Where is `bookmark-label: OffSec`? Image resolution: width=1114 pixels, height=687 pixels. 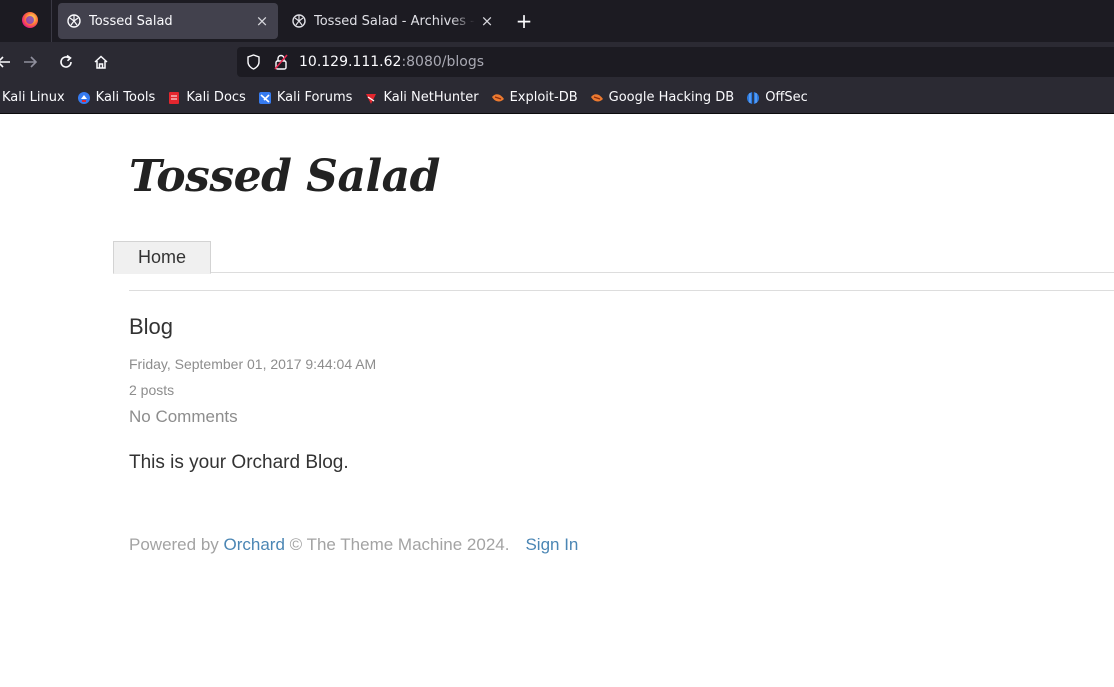
bookmark-label: OffSec is located at coordinates (786, 97).